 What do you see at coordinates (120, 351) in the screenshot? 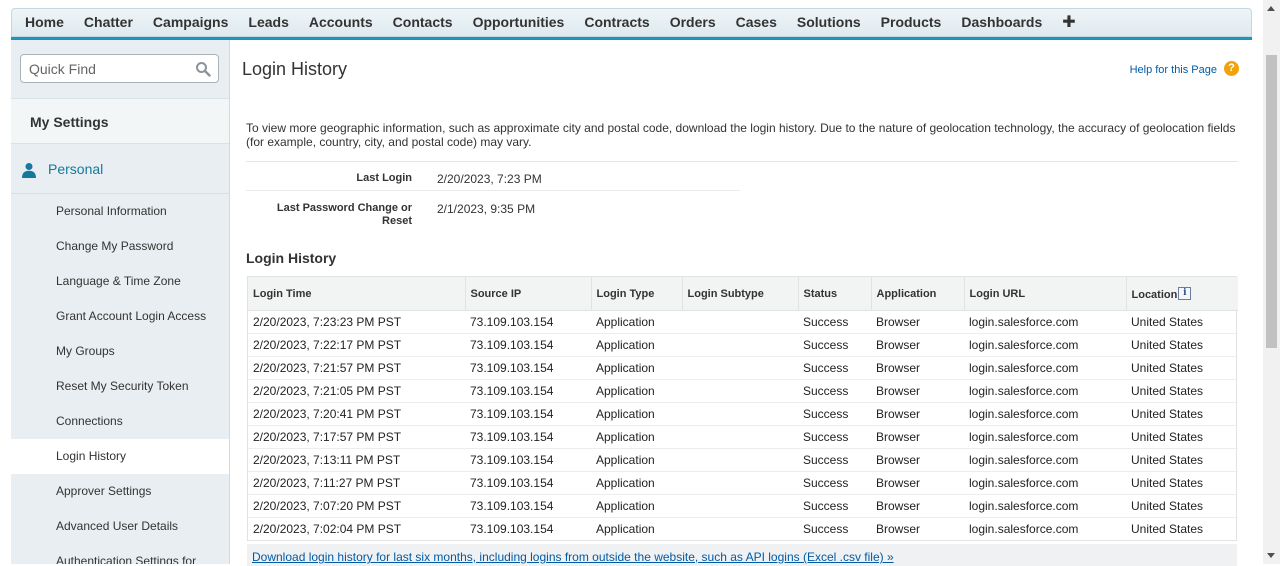
I see `sidebar-item-my-groups: My Groups` at bounding box center [120, 351].